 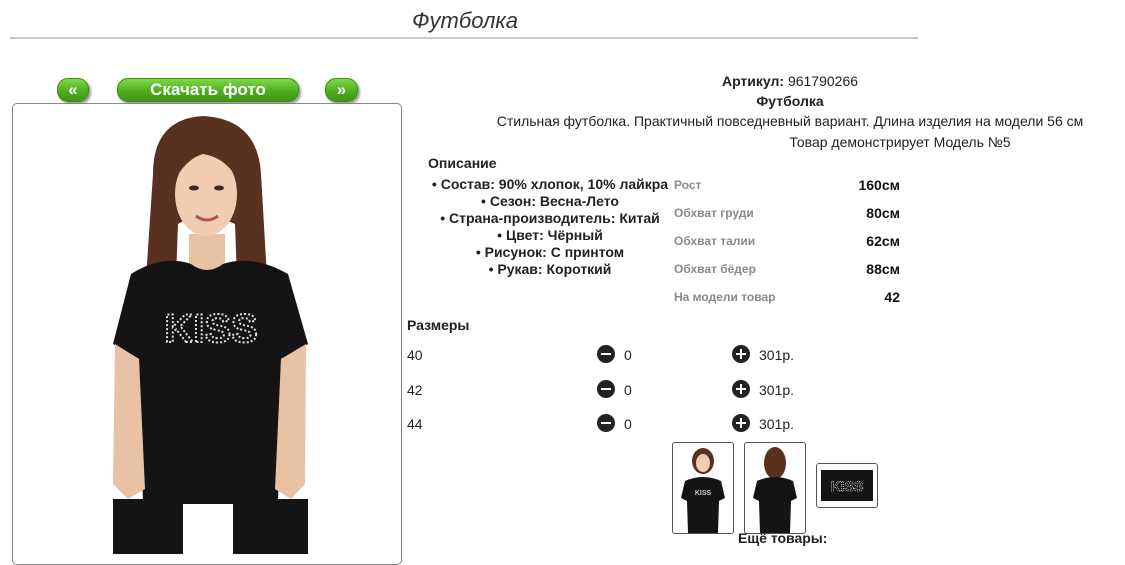 I want to click on measure-label-model-size: На модели товар, so click(x=725, y=297).